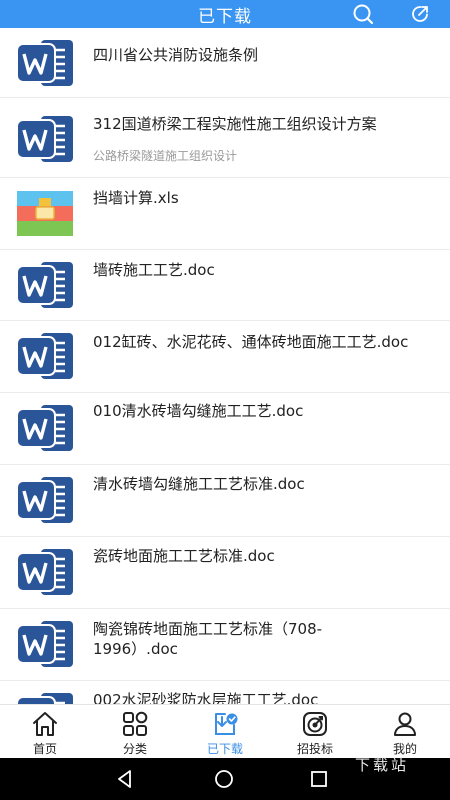  What do you see at coordinates (235, 124) in the screenshot?
I see `file-title: 312国道桥梁工程实施性施工组织设计方案` at bounding box center [235, 124].